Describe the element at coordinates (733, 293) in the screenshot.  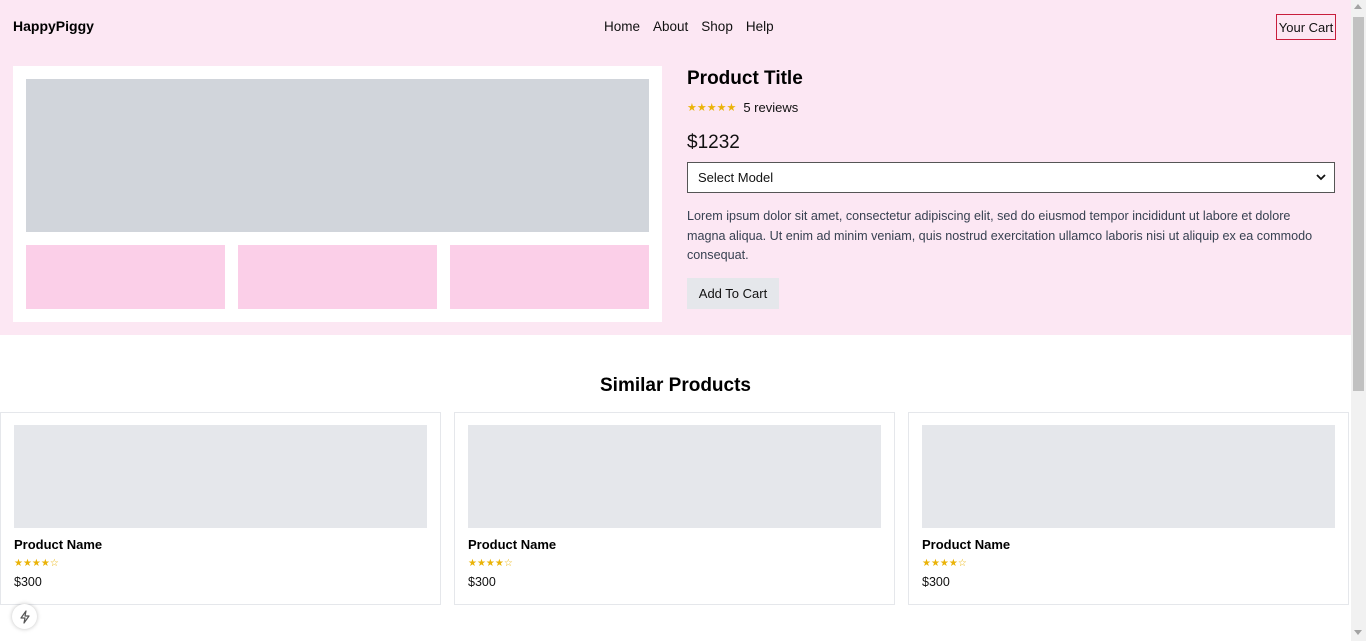
I see `add-to-cart-button: Add To Cart` at that location.